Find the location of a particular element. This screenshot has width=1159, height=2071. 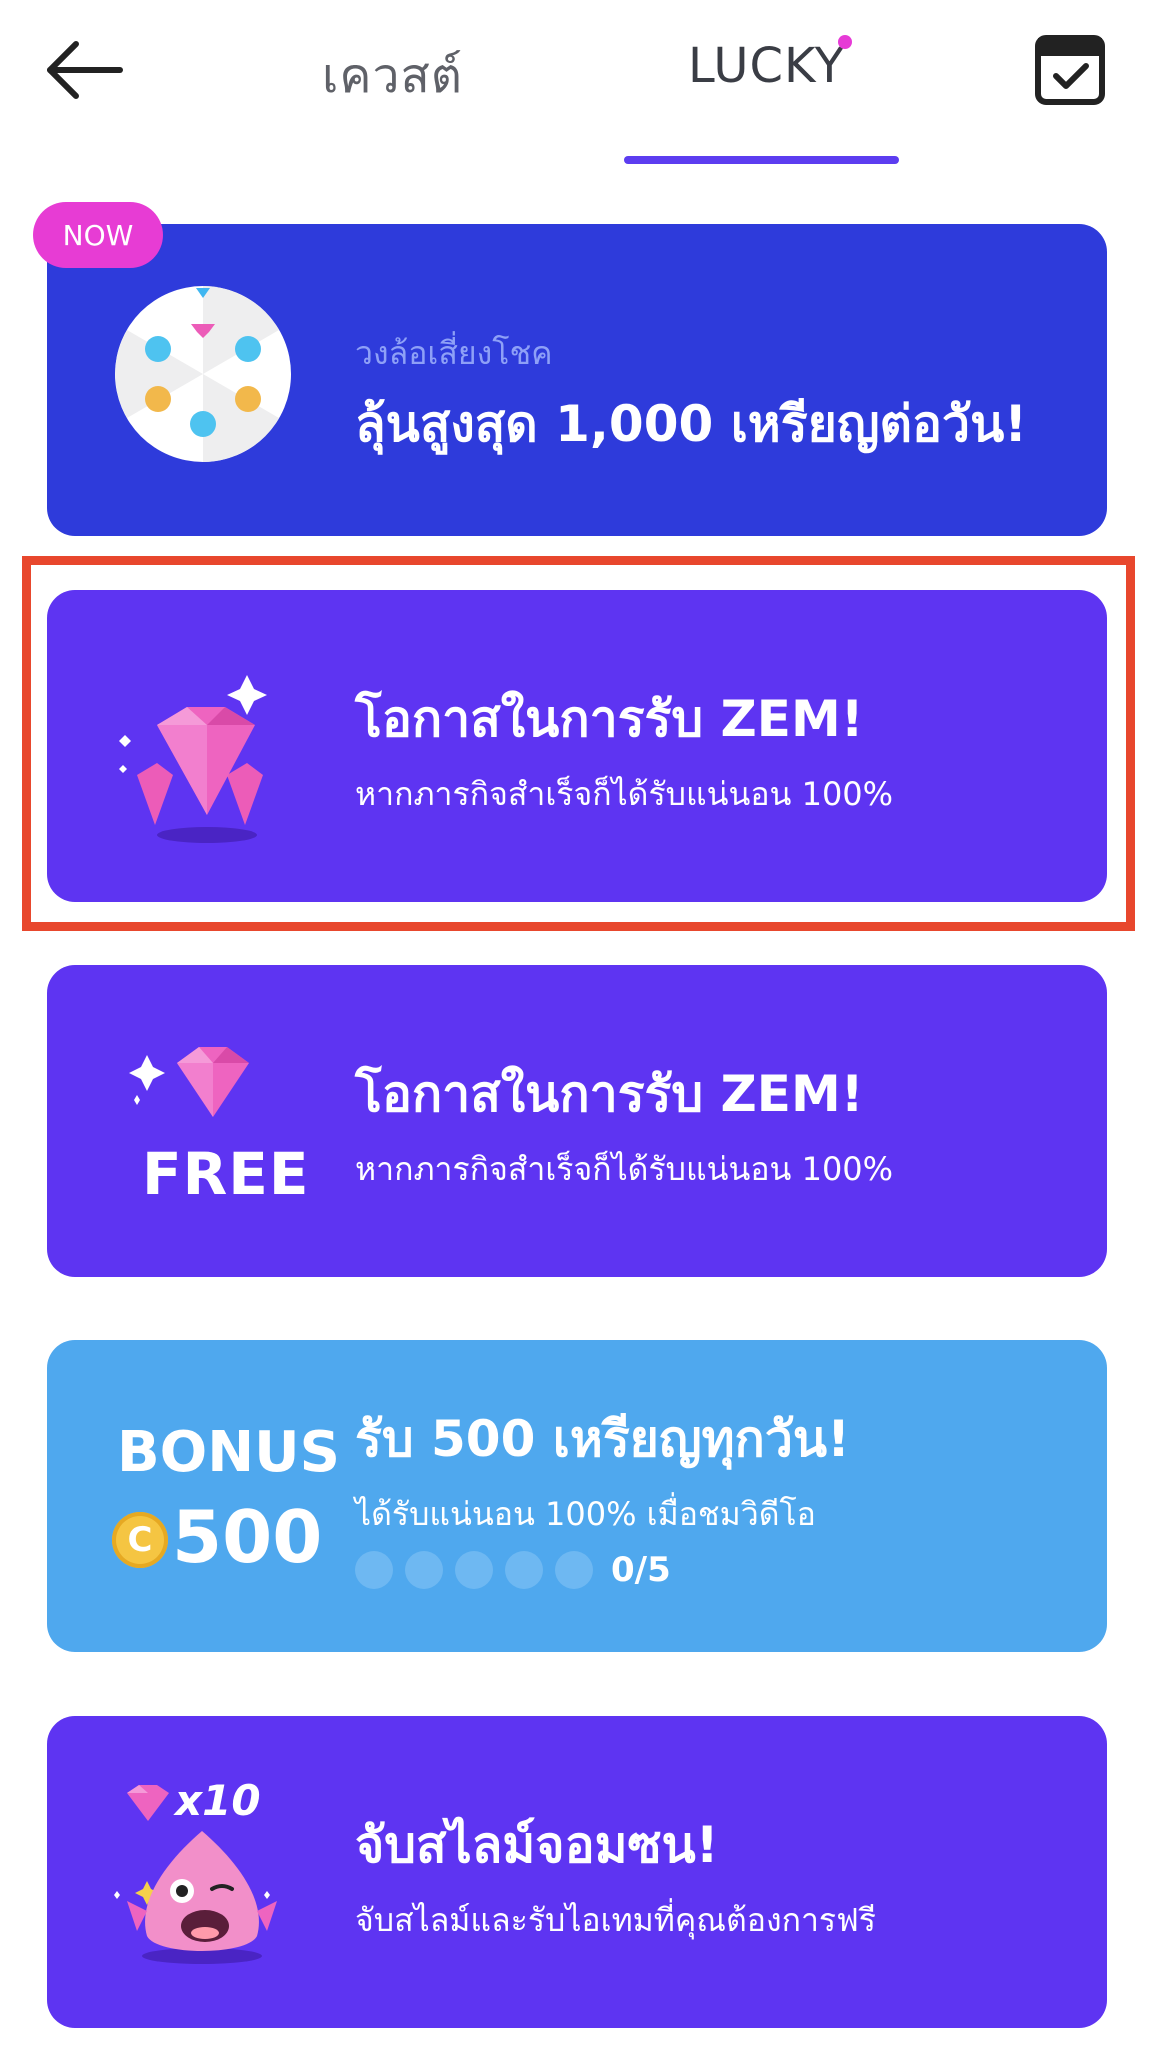

arrow-left-icon is located at coordinates (85, 70).